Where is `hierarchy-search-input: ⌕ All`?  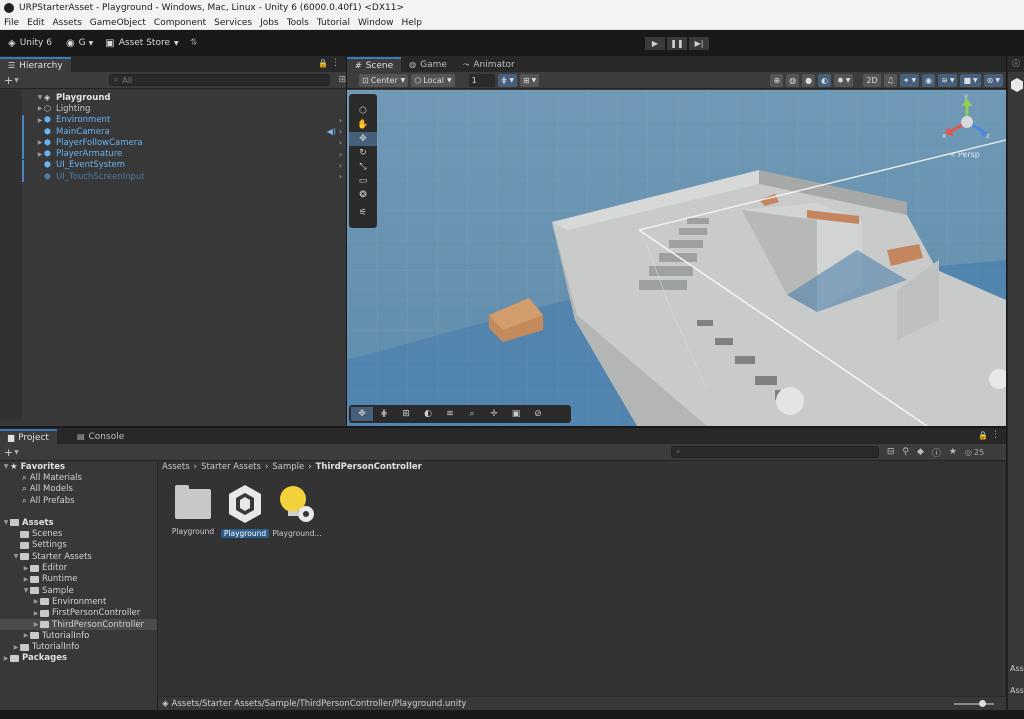
hierarchy-search-input: ⌕ All is located at coordinates (219, 80).